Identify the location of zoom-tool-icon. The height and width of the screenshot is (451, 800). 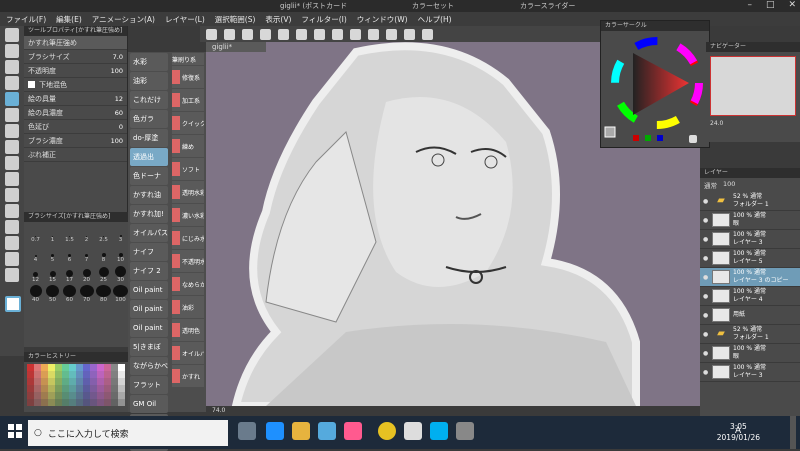
(12, 67).